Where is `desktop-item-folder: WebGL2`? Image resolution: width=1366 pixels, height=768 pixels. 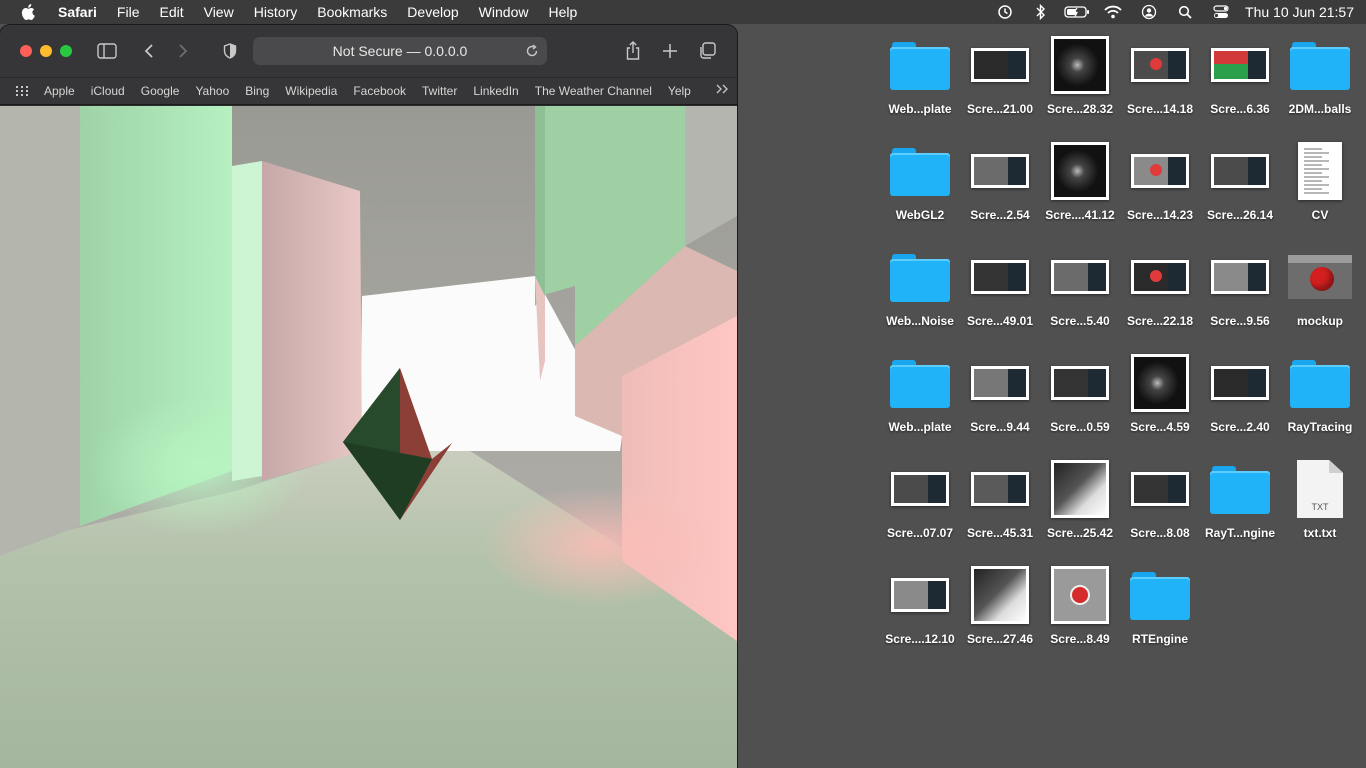 desktop-item-folder: WebGL2 is located at coordinates (920, 186).